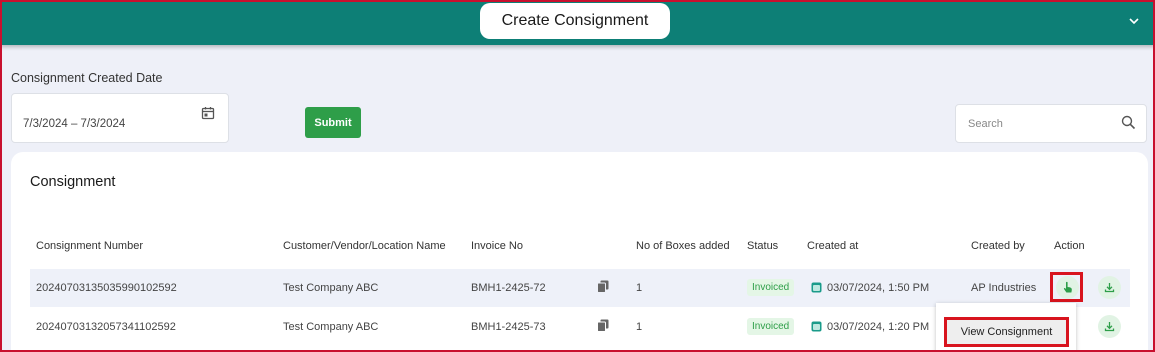 The width and height of the screenshot is (1155, 352). What do you see at coordinates (1006, 332) in the screenshot?
I see `view-consignment-menu-item: View Consignment` at bounding box center [1006, 332].